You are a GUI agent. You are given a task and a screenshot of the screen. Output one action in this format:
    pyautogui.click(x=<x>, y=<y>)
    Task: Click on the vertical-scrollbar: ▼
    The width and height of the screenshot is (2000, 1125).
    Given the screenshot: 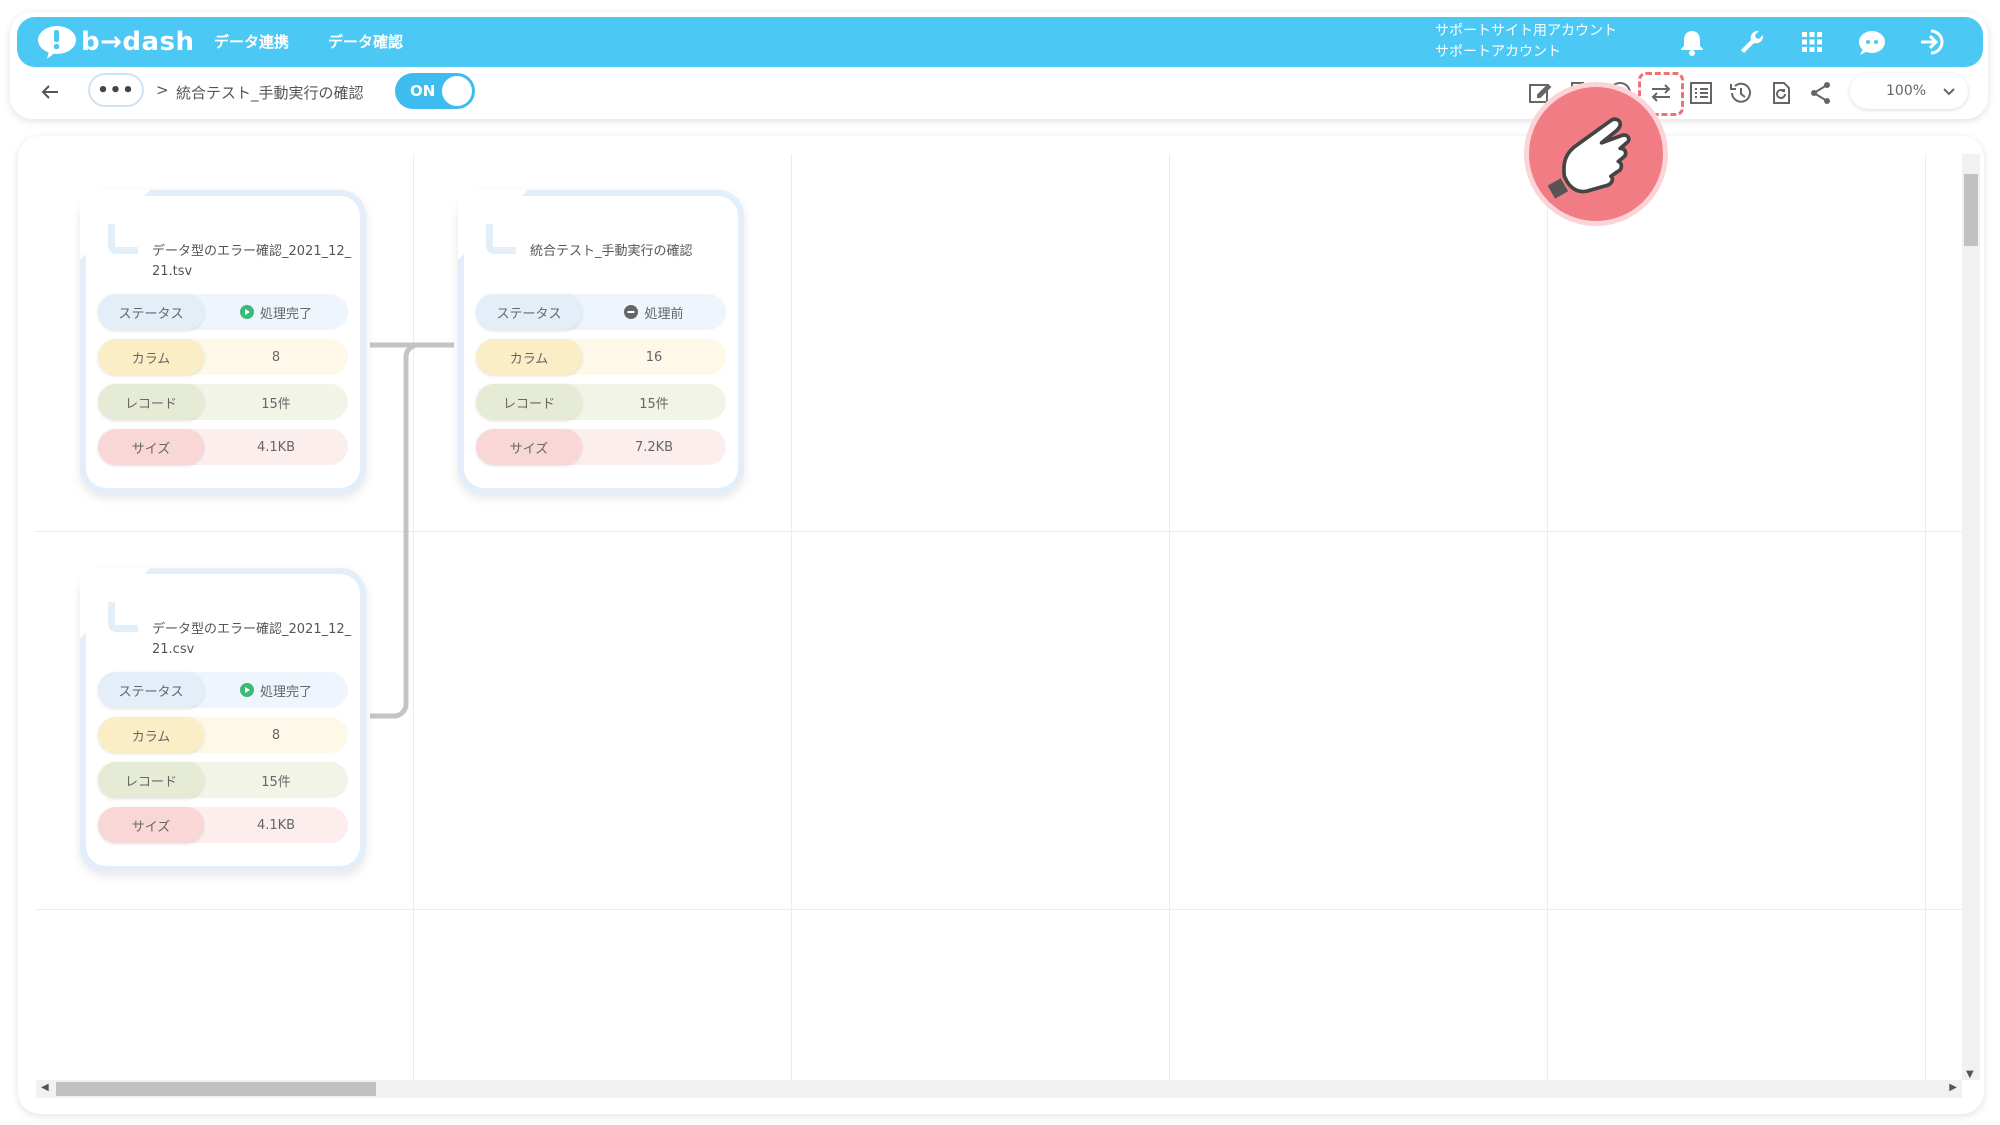 What is the action you would take?
    pyautogui.click(x=1971, y=617)
    